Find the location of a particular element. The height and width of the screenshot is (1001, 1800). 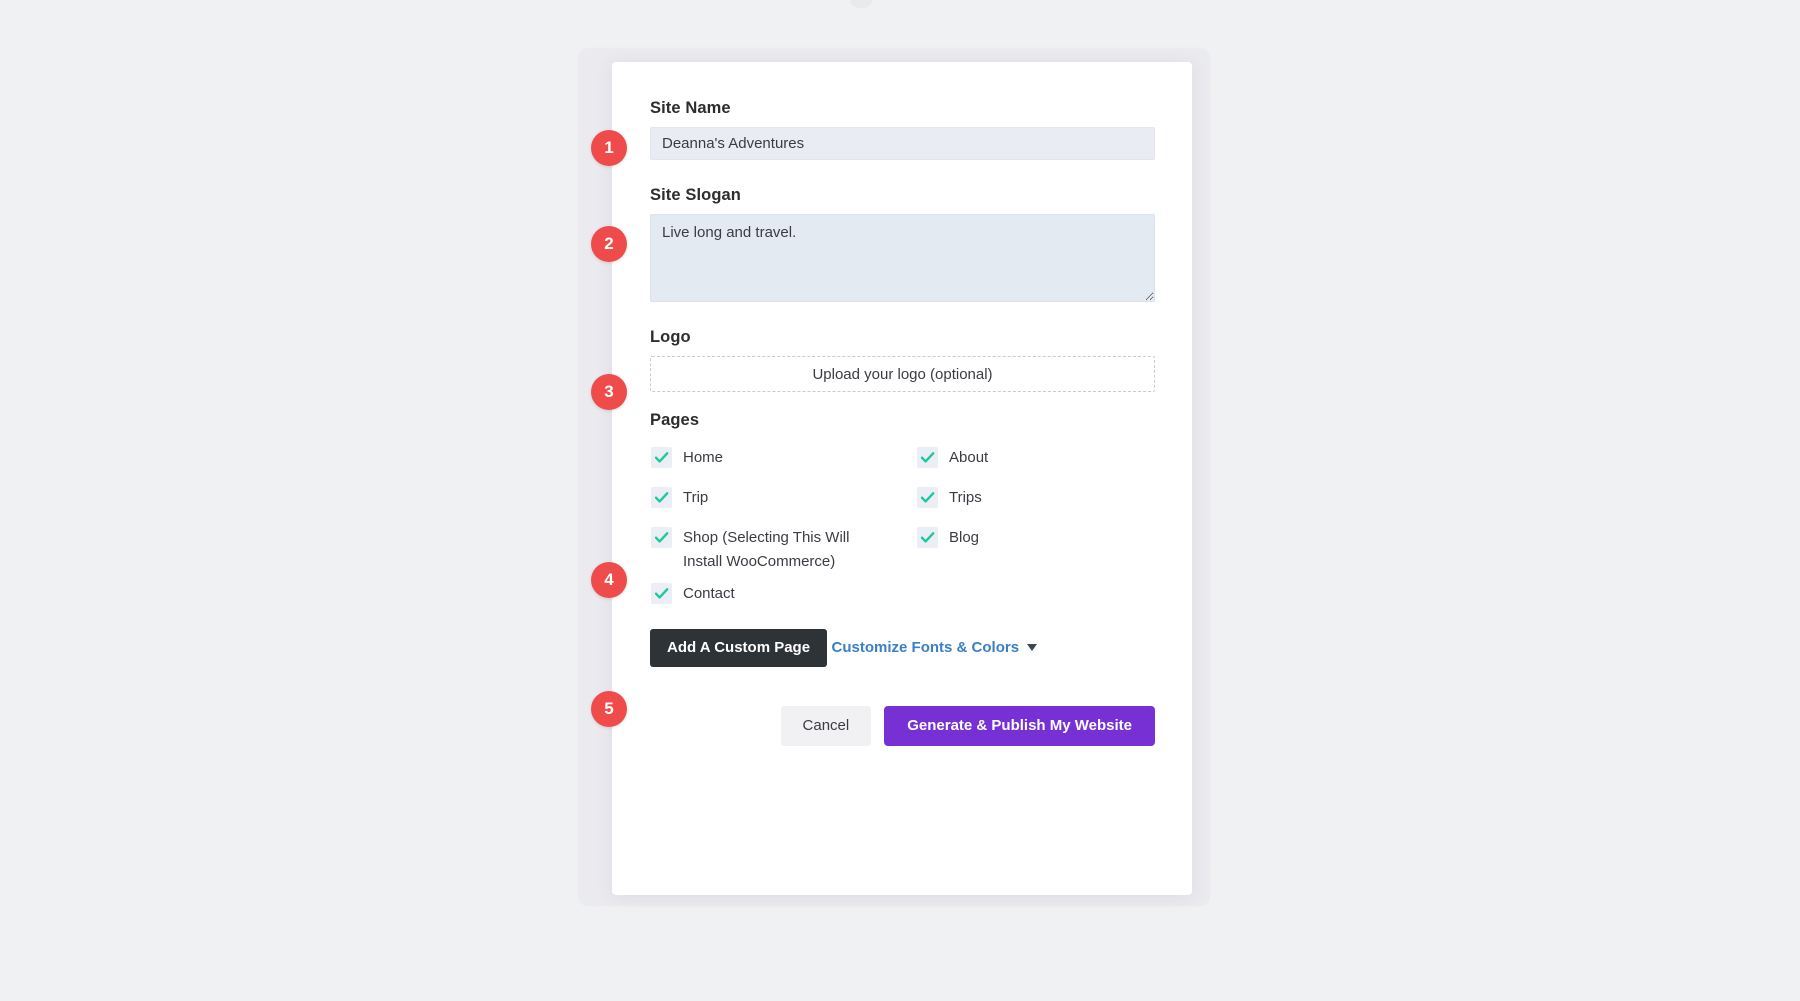

site-name-input is located at coordinates (902, 143).